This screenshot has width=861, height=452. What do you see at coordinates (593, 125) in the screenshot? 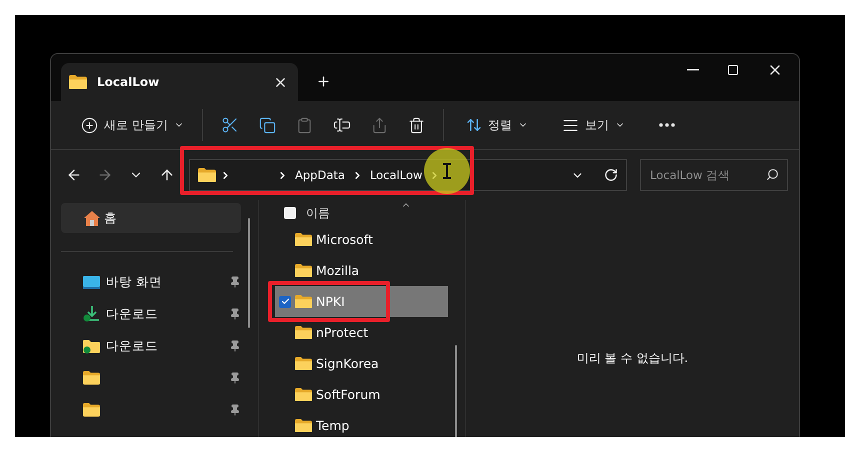
I see `view-button: 보기` at bounding box center [593, 125].